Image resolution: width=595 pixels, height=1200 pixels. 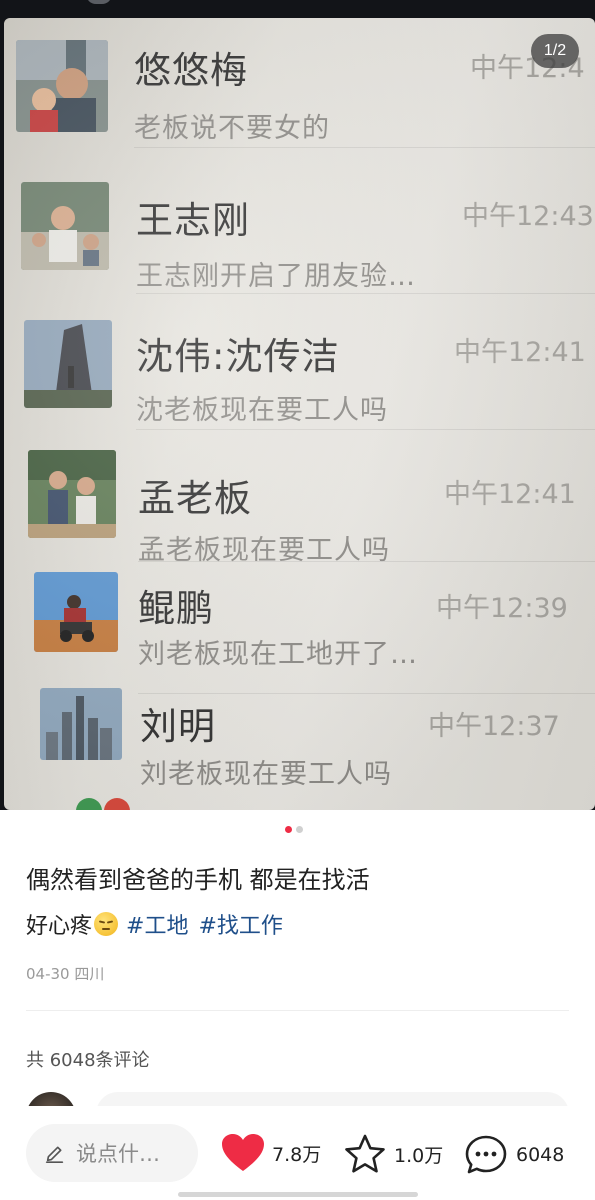 I want to click on chat-preview: 刘老板现在要工人吗, so click(x=266, y=774).